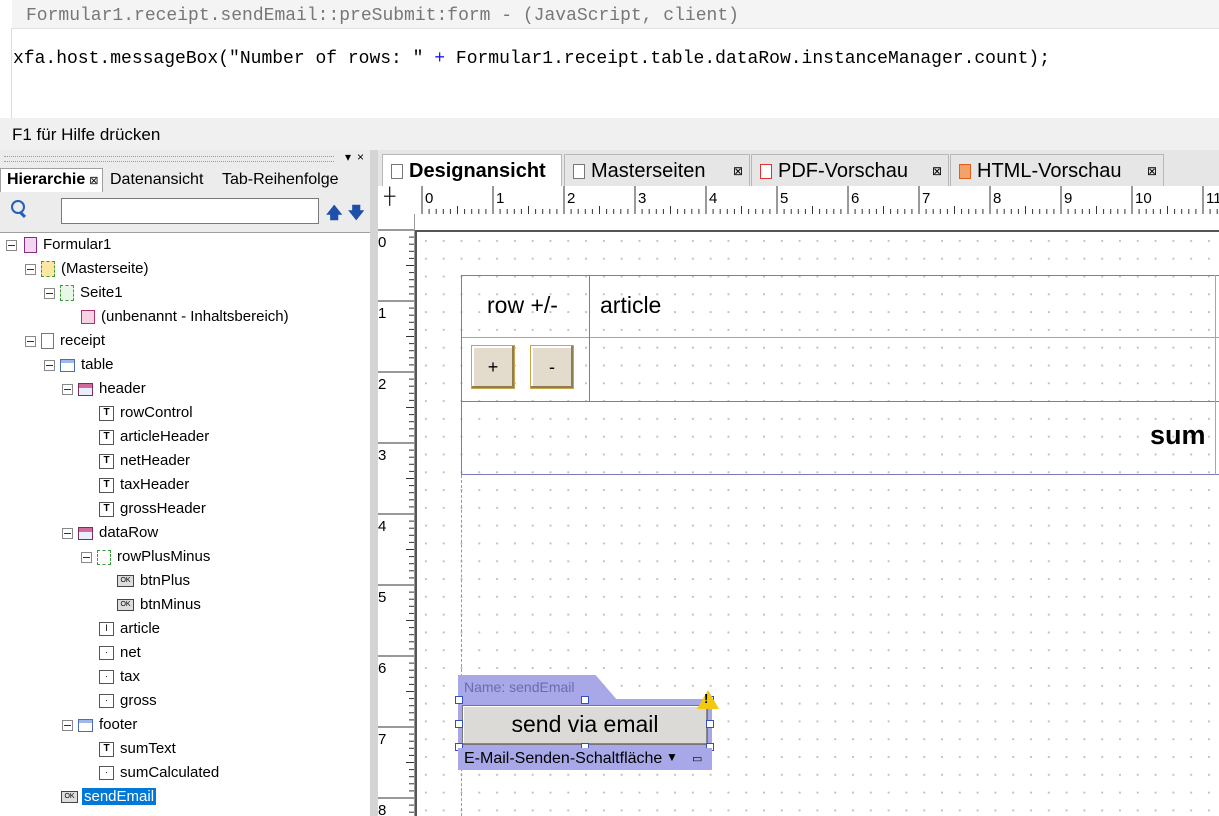 This screenshot has height=816, width=1219. I want to click on tree-item-grossheader: TgrossHeader, so click(153, 509).